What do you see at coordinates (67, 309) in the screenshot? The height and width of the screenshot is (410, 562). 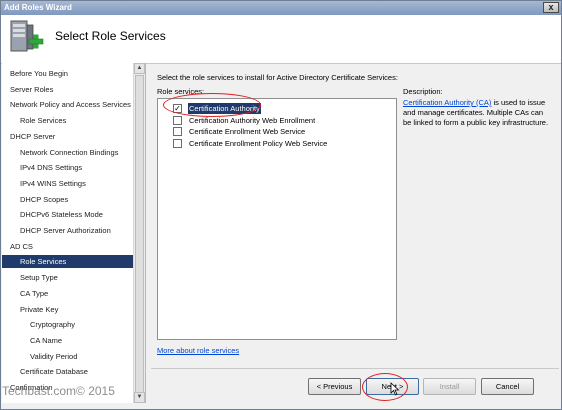 I see `sidebar-item: Private Key` at bounding box center [67, 309].